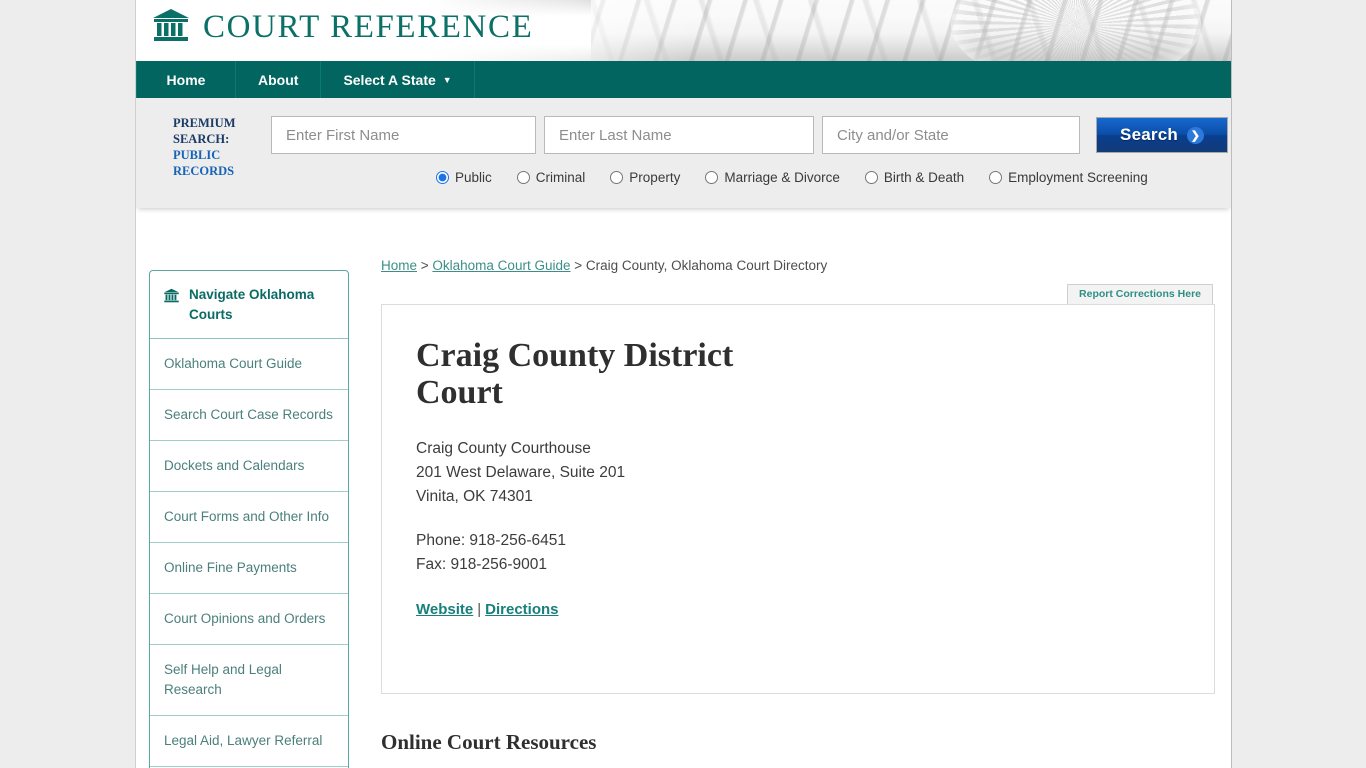  I want to click on radio-option-criminal: Criminal, so click(551, 177).